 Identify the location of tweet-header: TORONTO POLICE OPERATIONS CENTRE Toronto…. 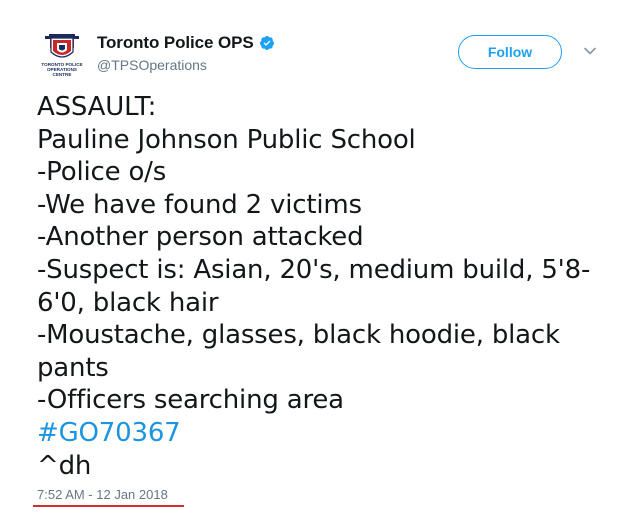
(320, 56).